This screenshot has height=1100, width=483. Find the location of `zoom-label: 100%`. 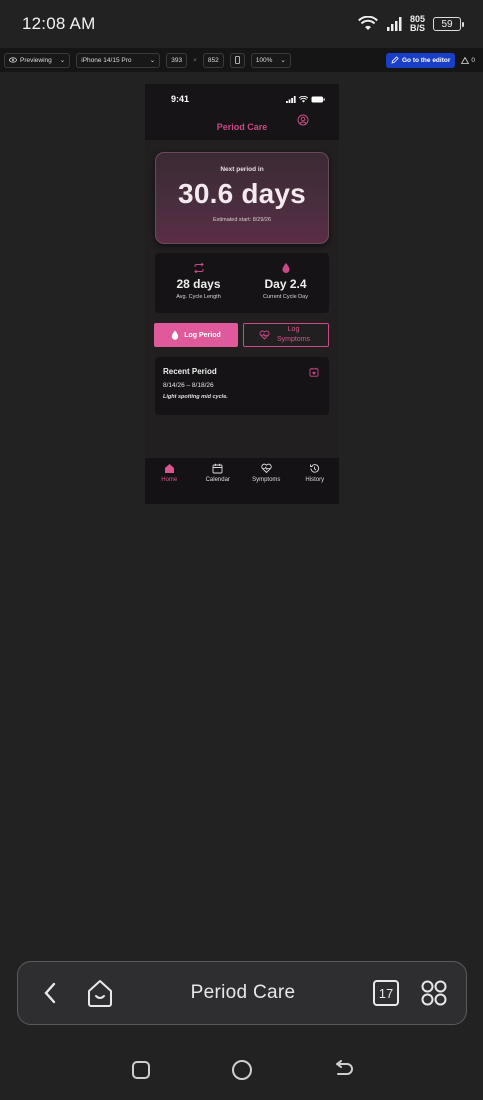

zoom-label: 100% is located at coordinates (264, 60).